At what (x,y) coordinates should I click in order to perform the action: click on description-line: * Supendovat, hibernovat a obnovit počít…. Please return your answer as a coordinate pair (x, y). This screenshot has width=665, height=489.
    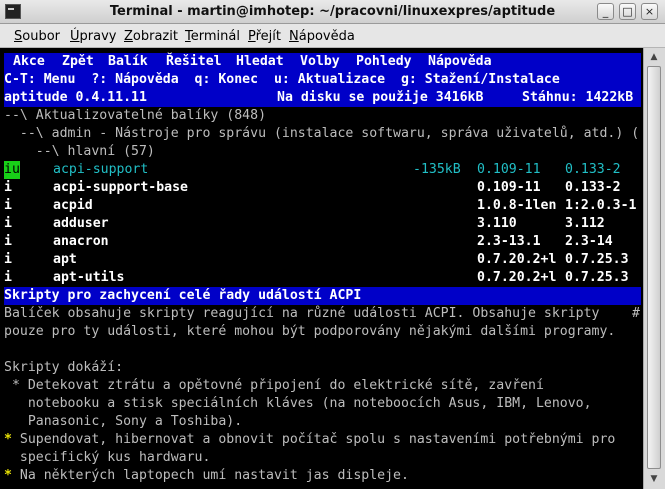
    Looking at the image, I should click on (310, 439).